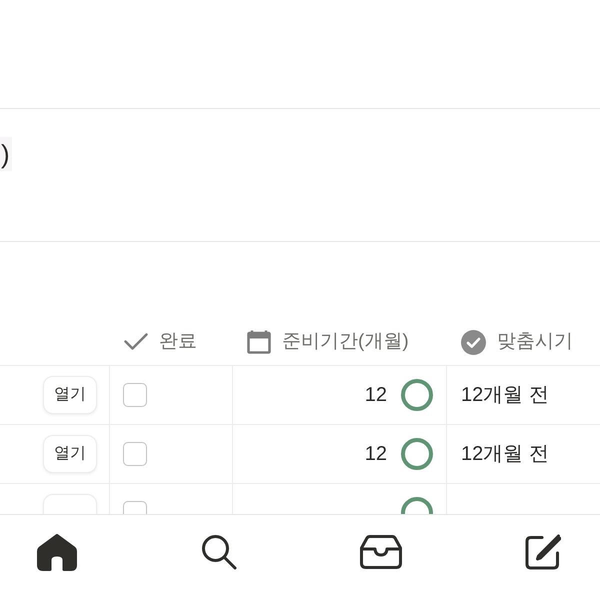 The height and width of the screenshot is (600, 600). I want to click on home-icon, so click(57, 552).